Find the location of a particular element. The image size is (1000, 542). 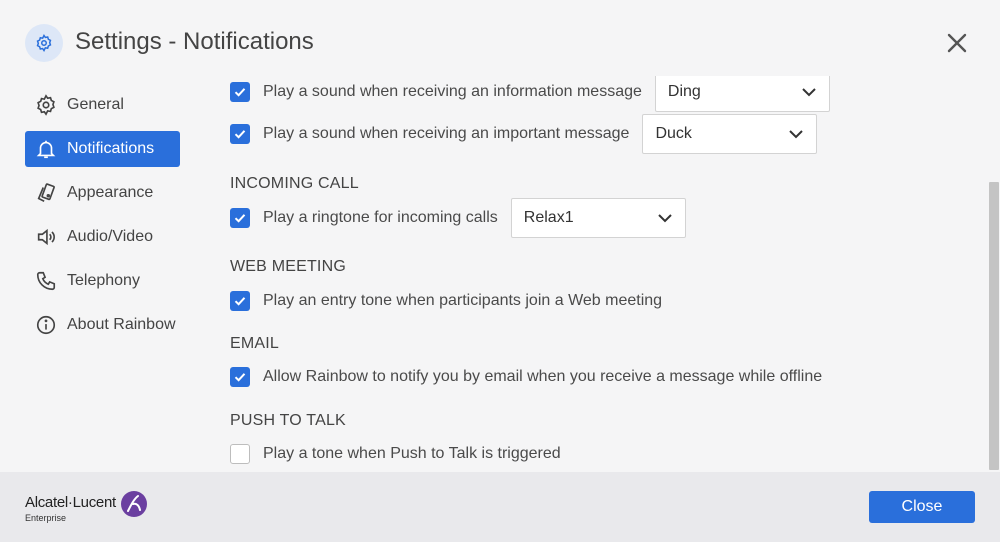

speaker-icon is located at coordinates (46, 237).